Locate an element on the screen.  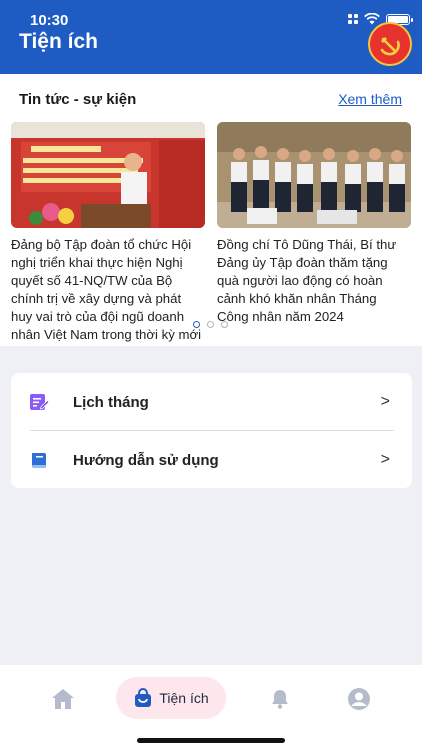
home-indicator is located at coordinates (211, 740).